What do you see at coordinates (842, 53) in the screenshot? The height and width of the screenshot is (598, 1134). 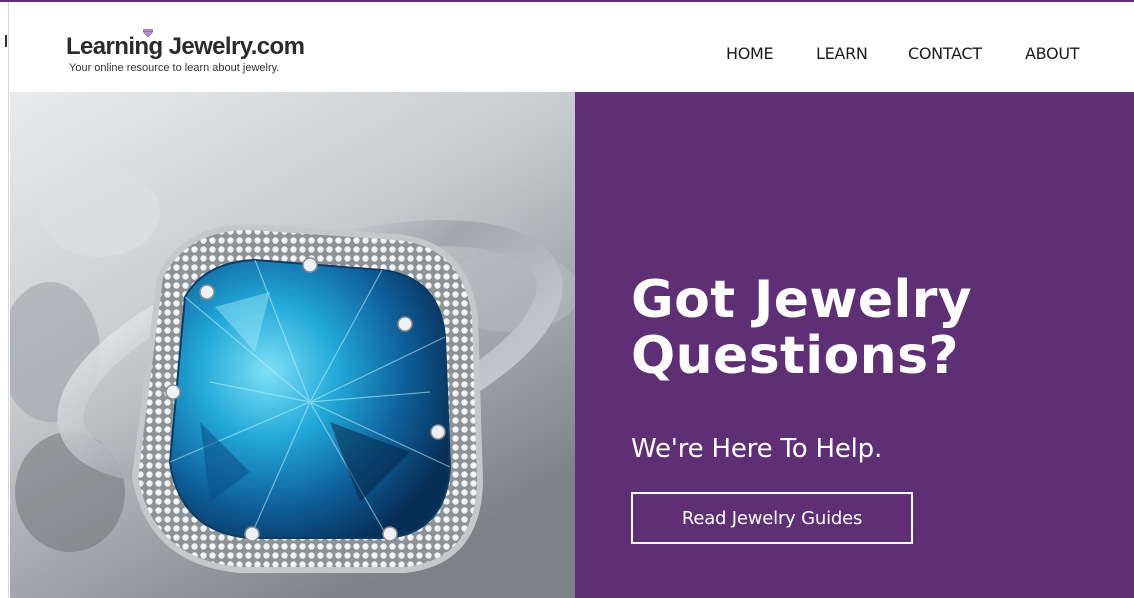 I see `nav-item-learn: LEARN` at bounding box center [842, 53].